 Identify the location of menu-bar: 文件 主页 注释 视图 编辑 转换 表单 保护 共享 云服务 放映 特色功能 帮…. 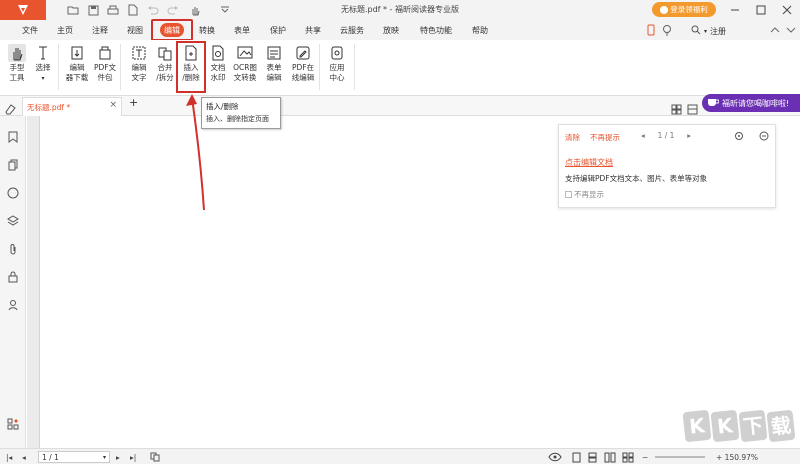
(400, 30).